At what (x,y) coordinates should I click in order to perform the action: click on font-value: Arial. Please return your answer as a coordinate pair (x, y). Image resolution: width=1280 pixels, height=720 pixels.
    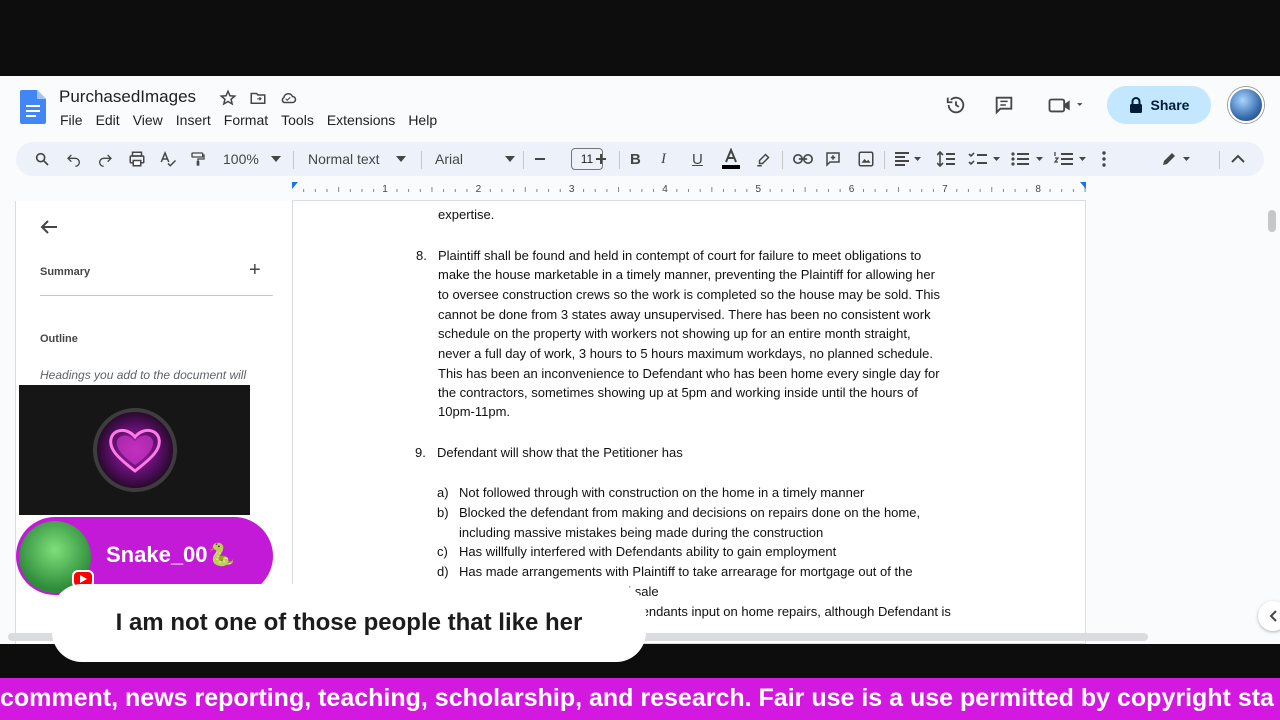
    Looking at the image, I should click on (449, 159).